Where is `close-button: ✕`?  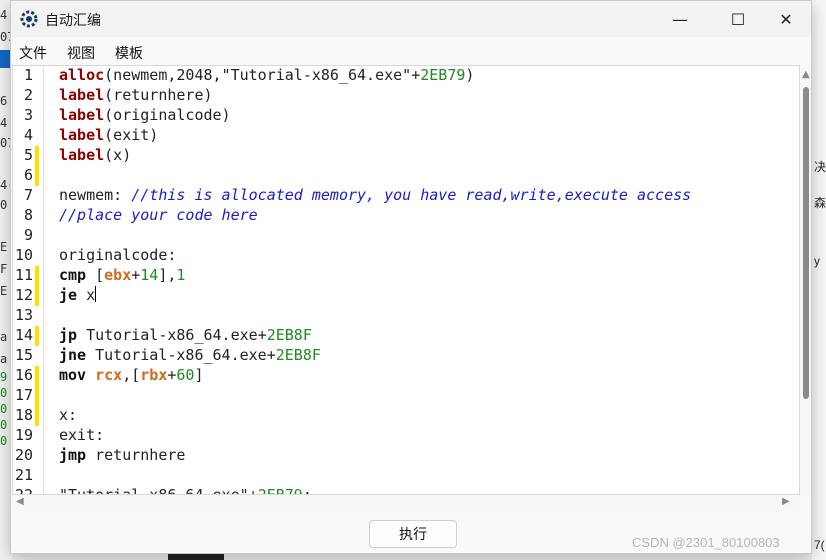
close-button: ✕ is located at coordinates (786, 19).